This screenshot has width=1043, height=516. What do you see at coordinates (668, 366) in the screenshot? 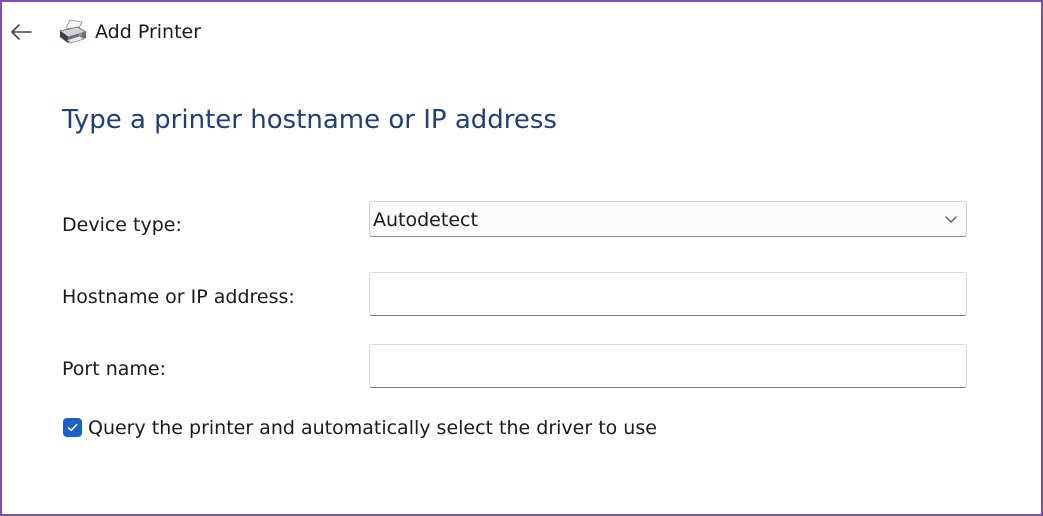
I see `port-name-input` at bounding box center [668, 366].